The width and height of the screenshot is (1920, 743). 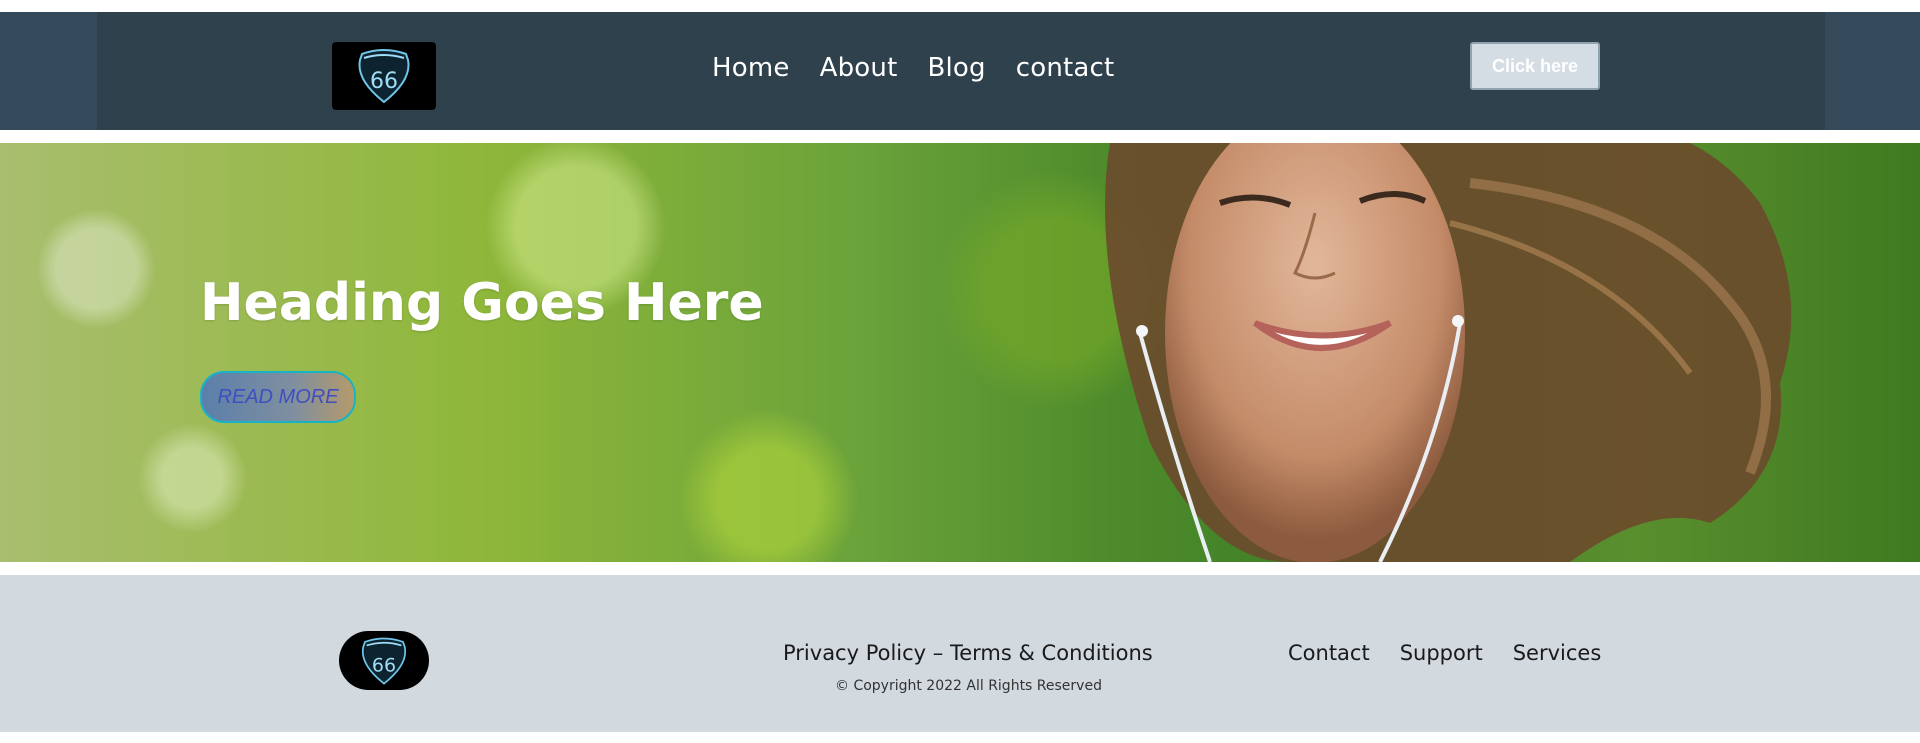 I want to click on nav-about: About, so click(x=859, y=68).